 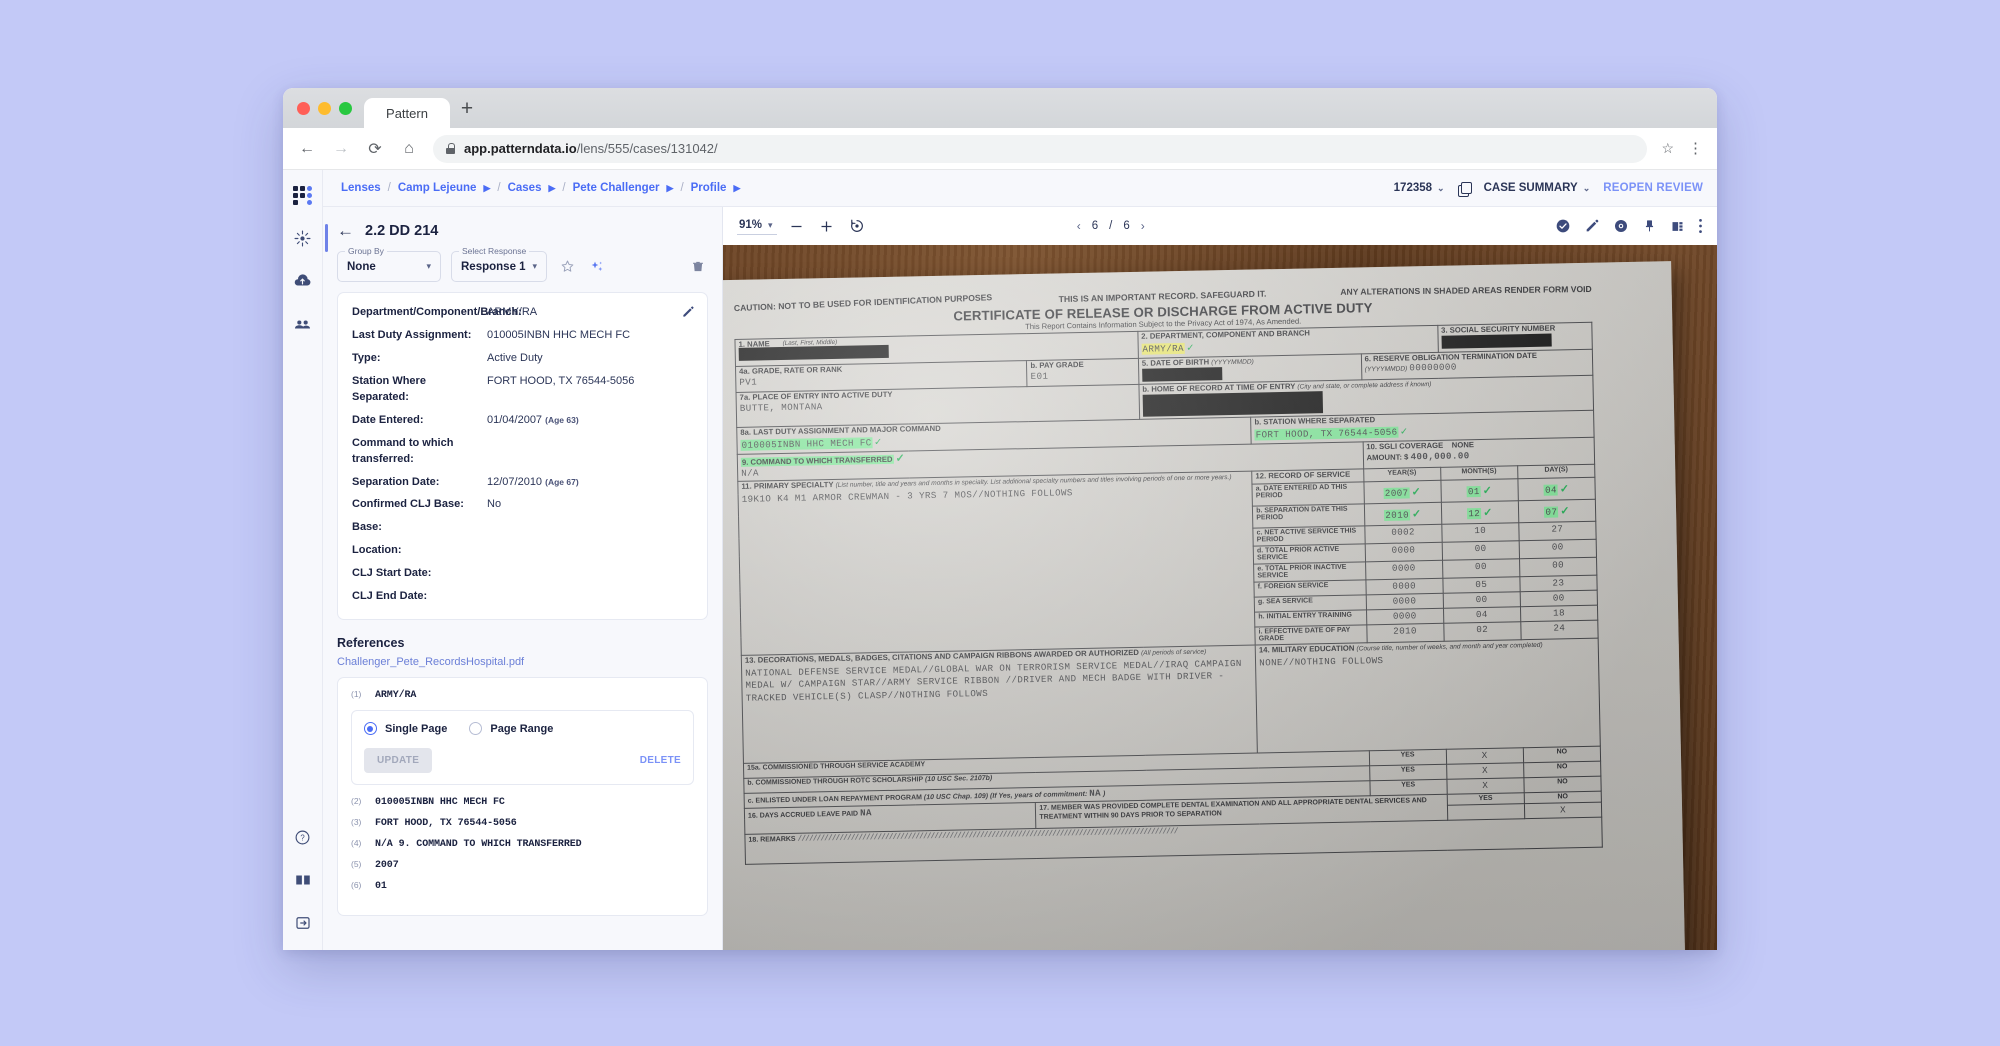 I want to click on row-label: f. FOREIGN SERVICE, so click(x=1293, y=586).